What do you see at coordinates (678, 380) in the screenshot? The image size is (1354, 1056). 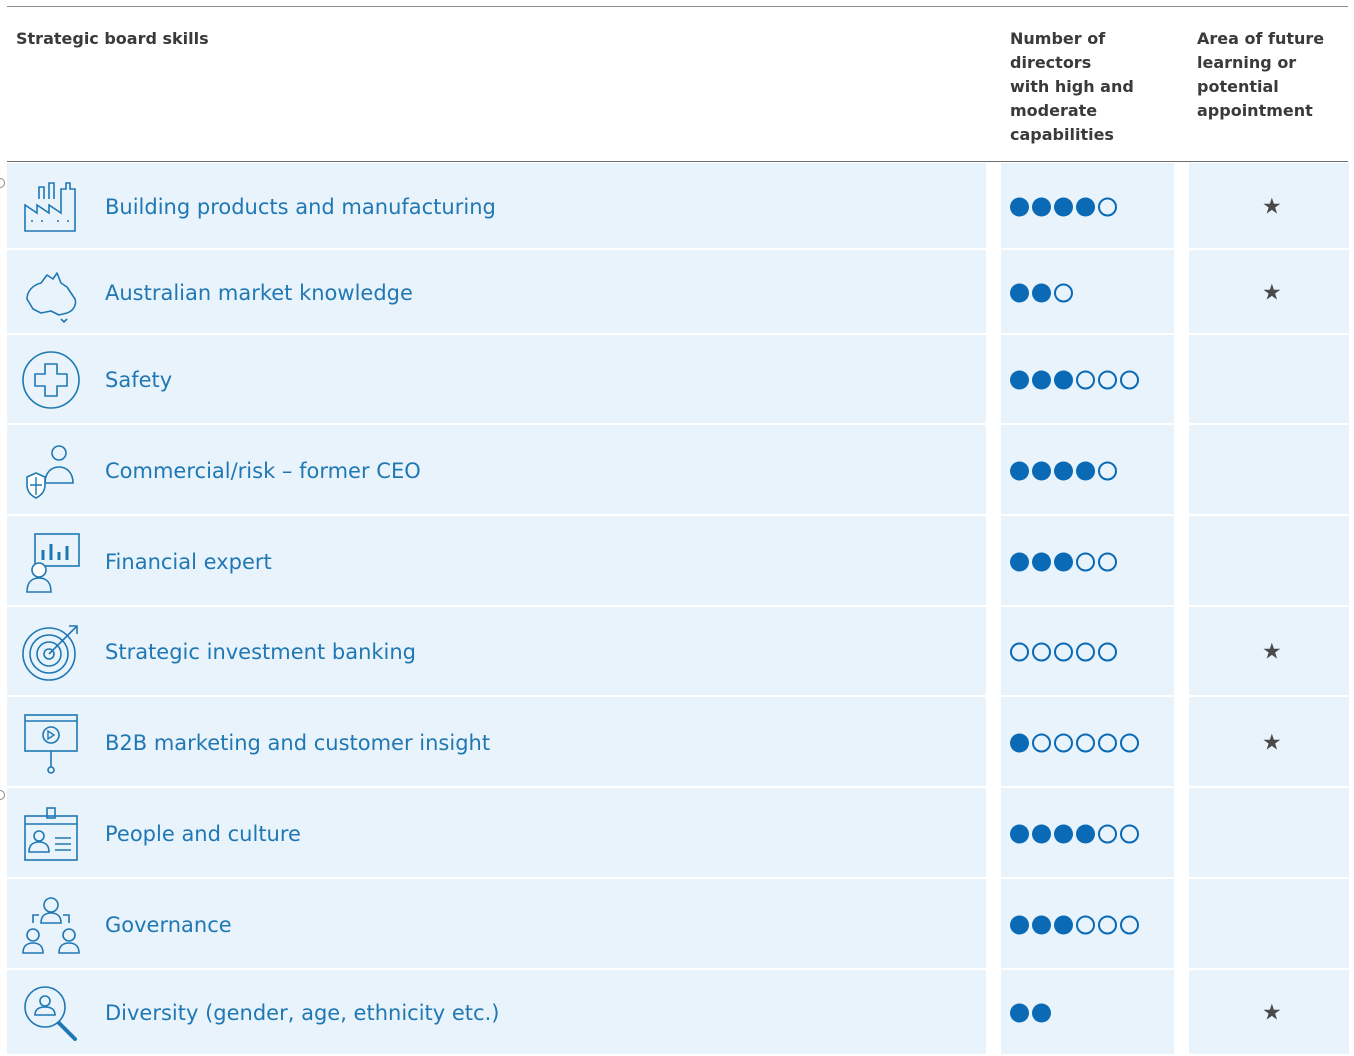 I see `skill-row: Safety` at bounding box center [678, 380].